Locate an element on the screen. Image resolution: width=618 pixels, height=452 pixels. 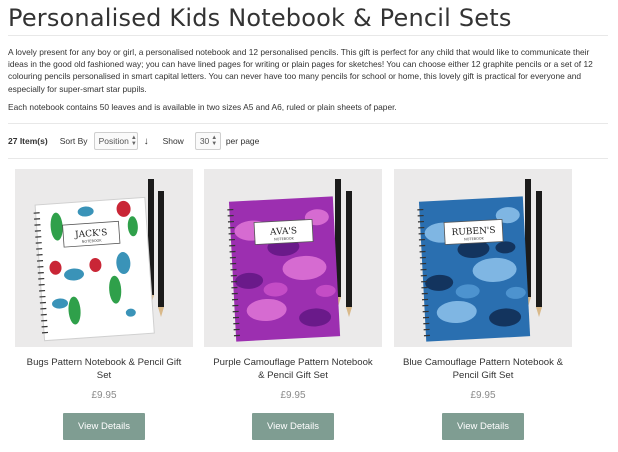
per-page-select: 30 ▲ ▼ is located at coordinates (207, 141).